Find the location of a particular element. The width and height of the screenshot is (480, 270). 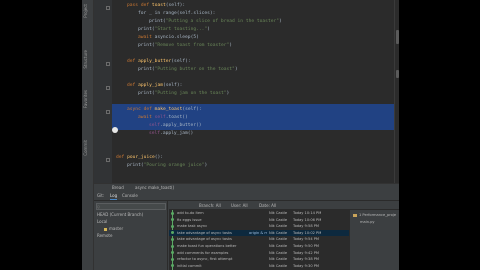

code-token: toast is located at coordinates (158, 5).